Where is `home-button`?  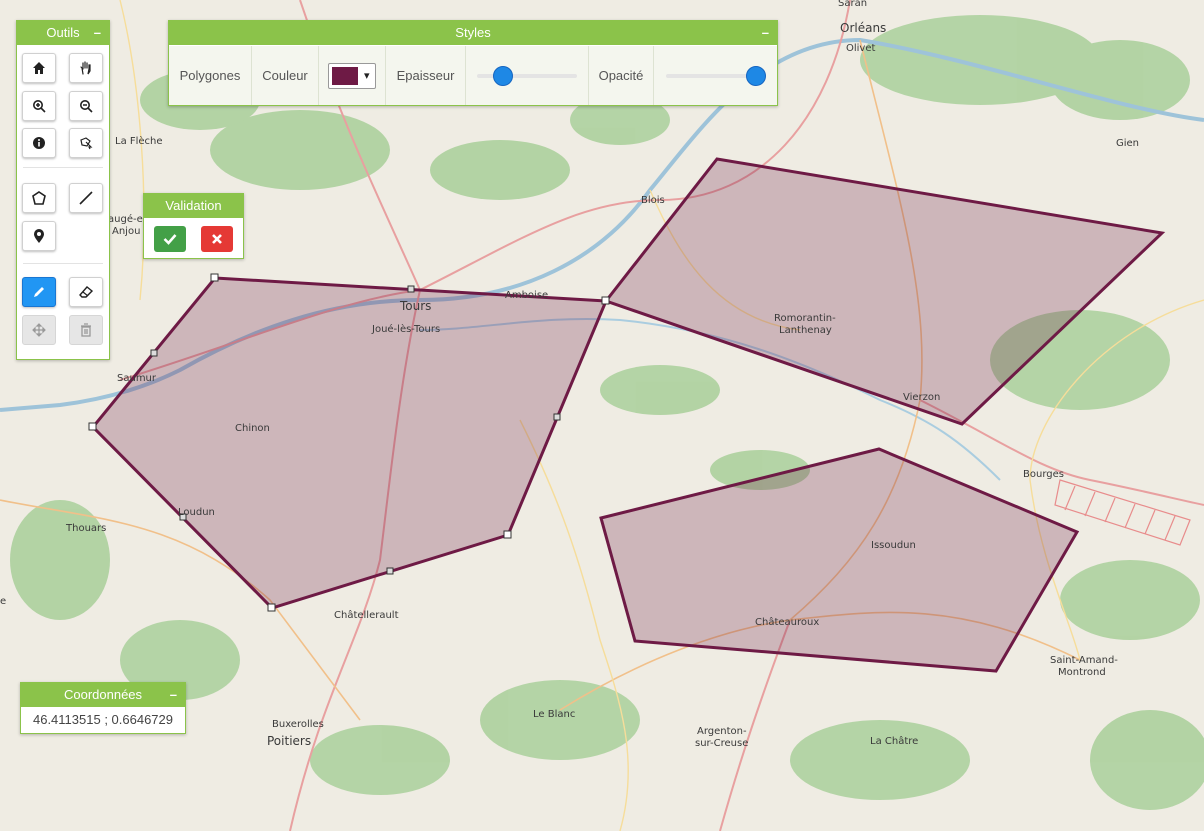 home-button is located at coordinates (39, 68).